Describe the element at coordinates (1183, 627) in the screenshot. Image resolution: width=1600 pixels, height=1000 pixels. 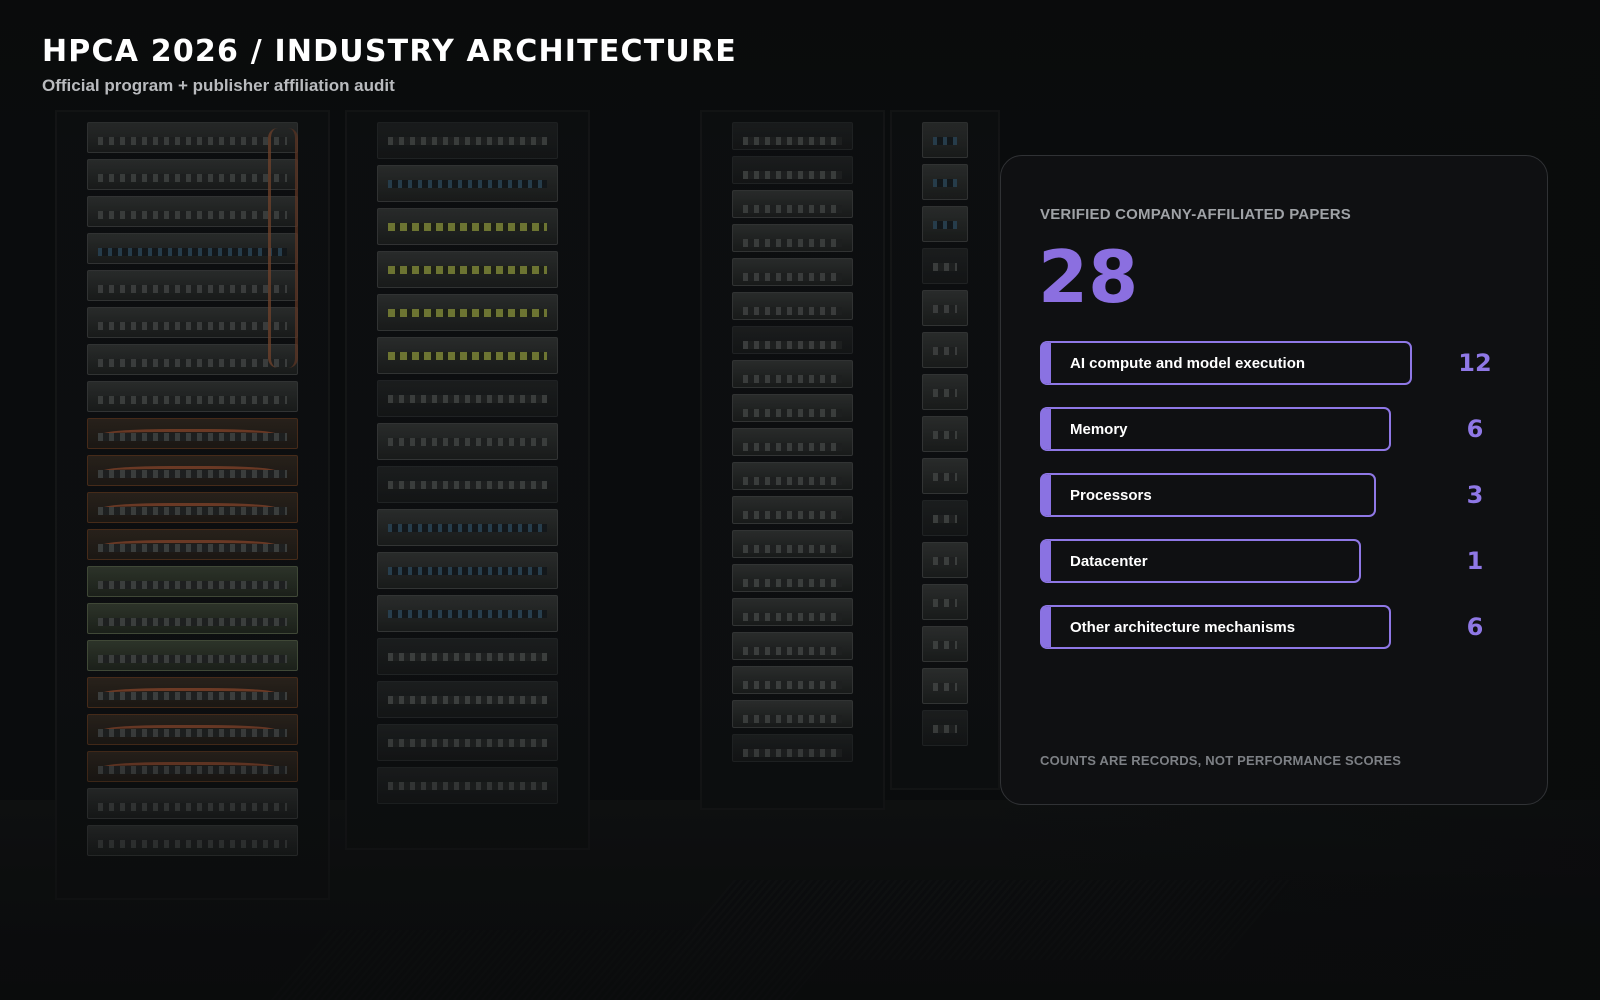
I see `bar-label: Other architecture mechanisms` at that location.